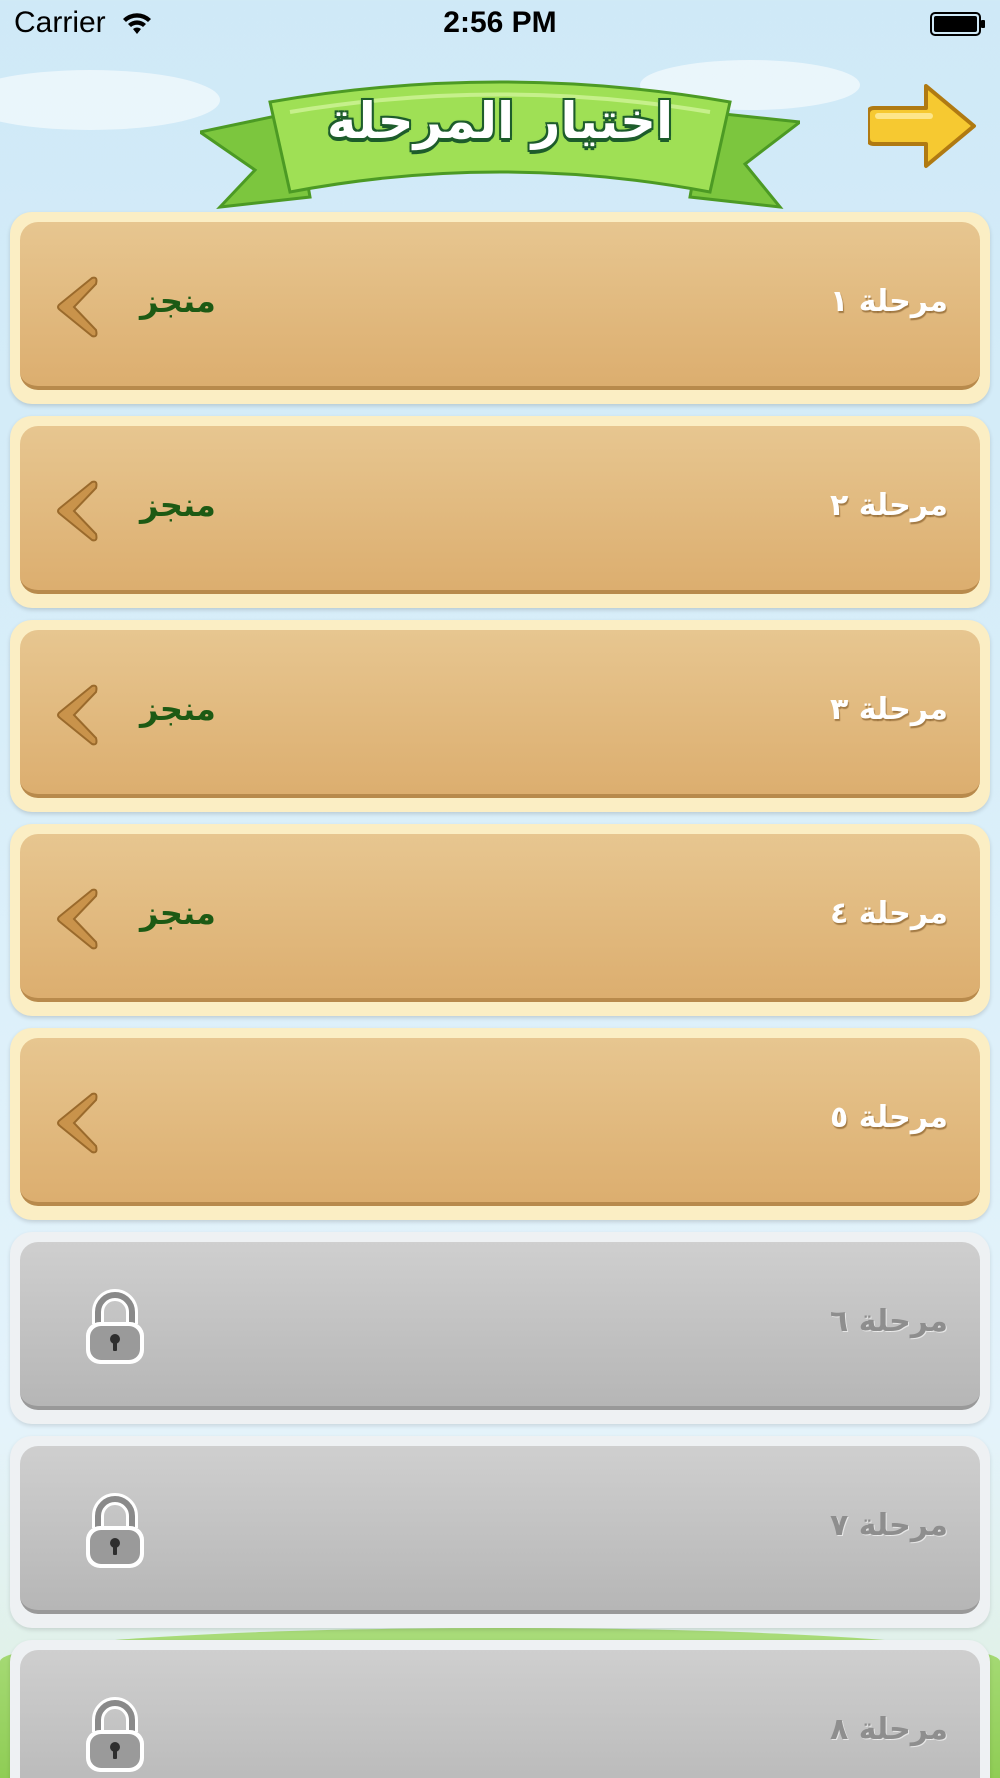 The width and height of the screenshot is (1000, 1778). Describe the element at coordinates (888, 913) in the screenshot. I see `level-label: مرحلة ٤` at that location.